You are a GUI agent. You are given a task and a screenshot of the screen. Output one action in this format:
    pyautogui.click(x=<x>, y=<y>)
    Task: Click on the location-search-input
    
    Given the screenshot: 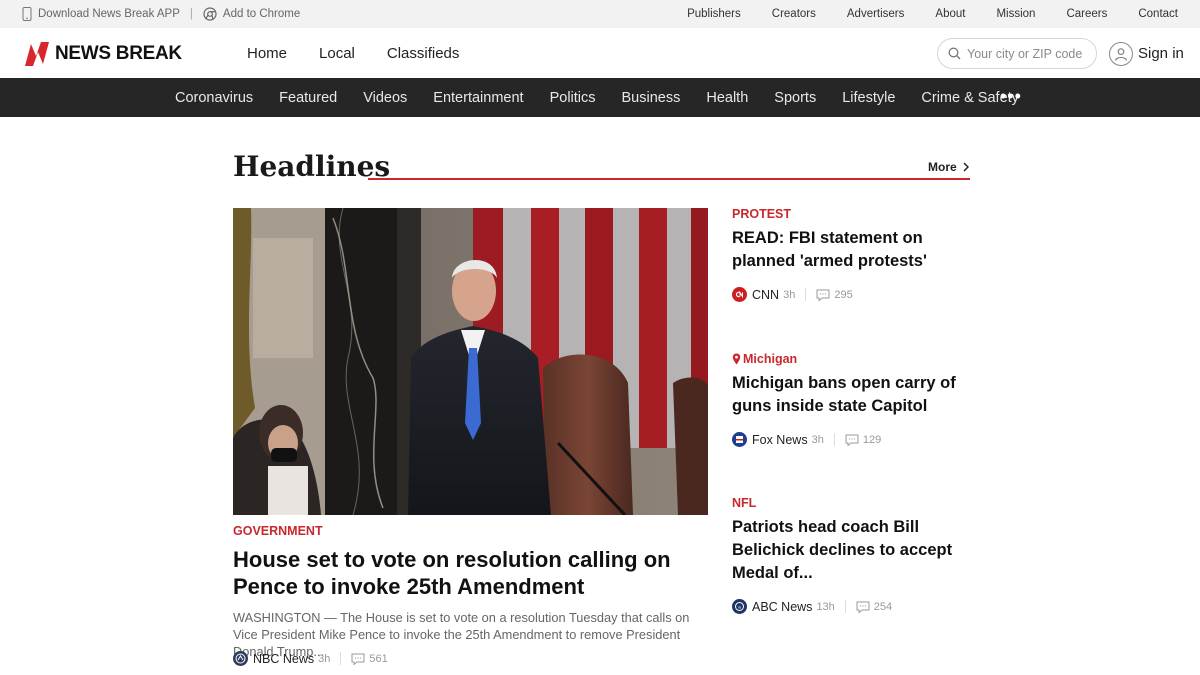 What is the action you would take?
    pyautogui.click(x=1027, y=53)
    